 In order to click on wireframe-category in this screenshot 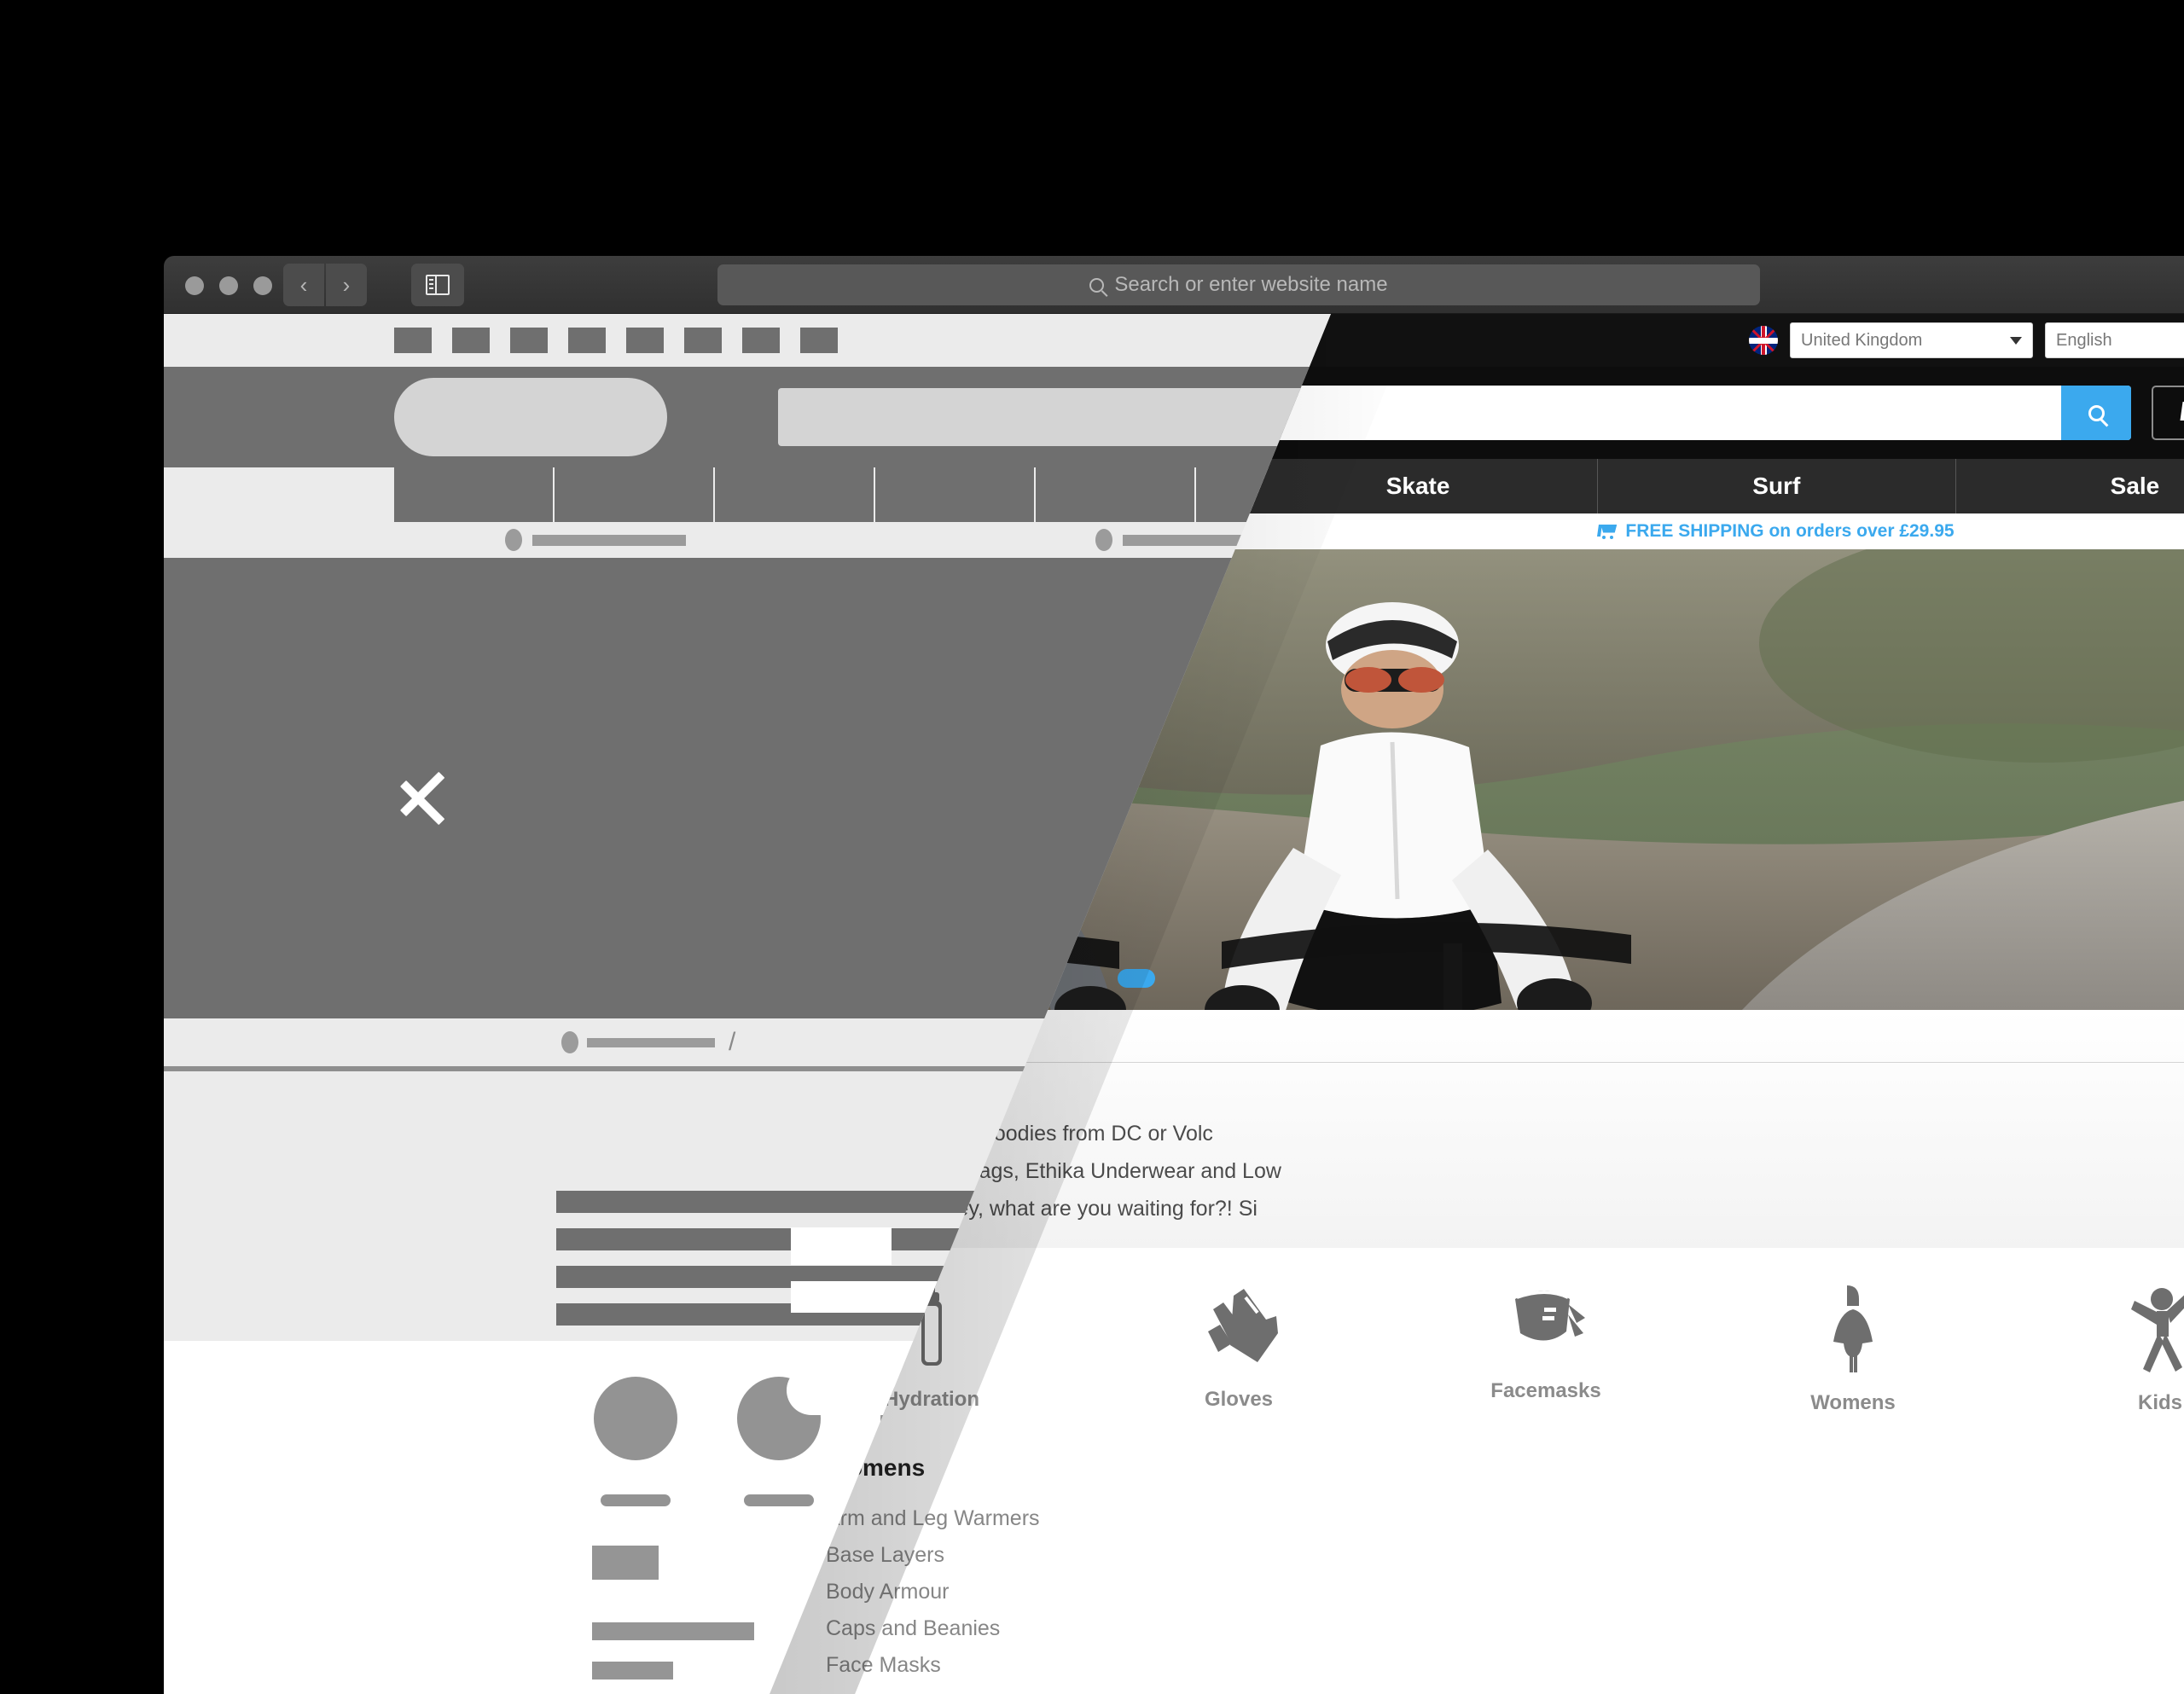, I will do `click(636, 1441)`.